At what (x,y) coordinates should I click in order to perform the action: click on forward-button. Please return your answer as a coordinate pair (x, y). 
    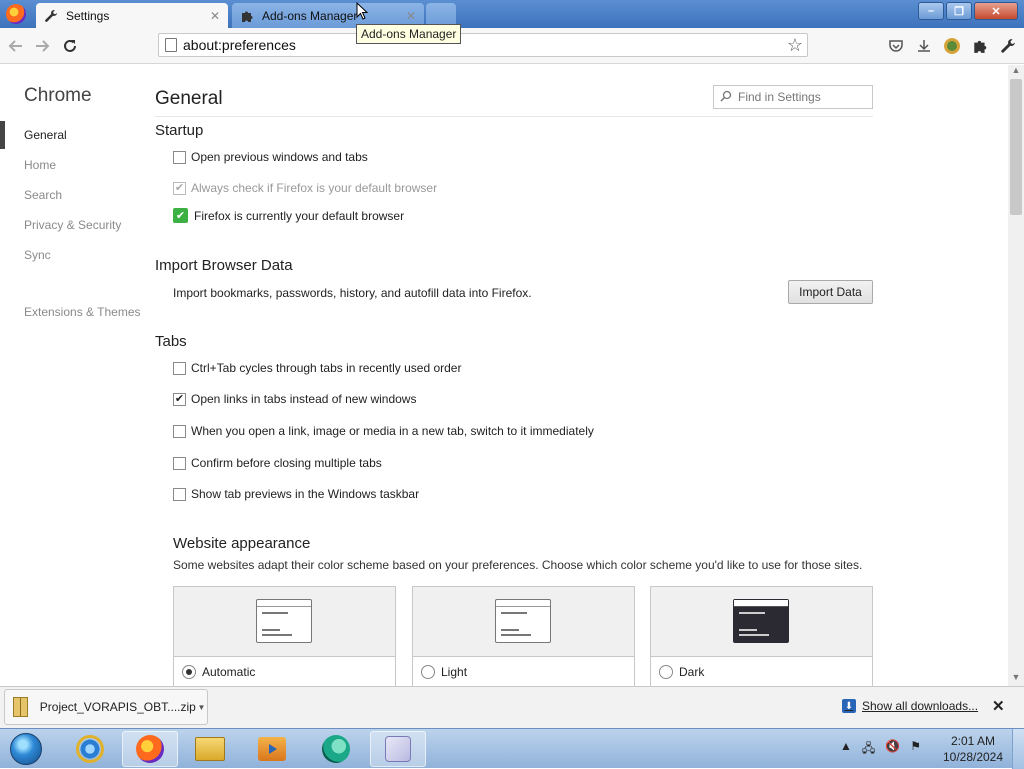
    Looking at the image, I should click on (42, 46).